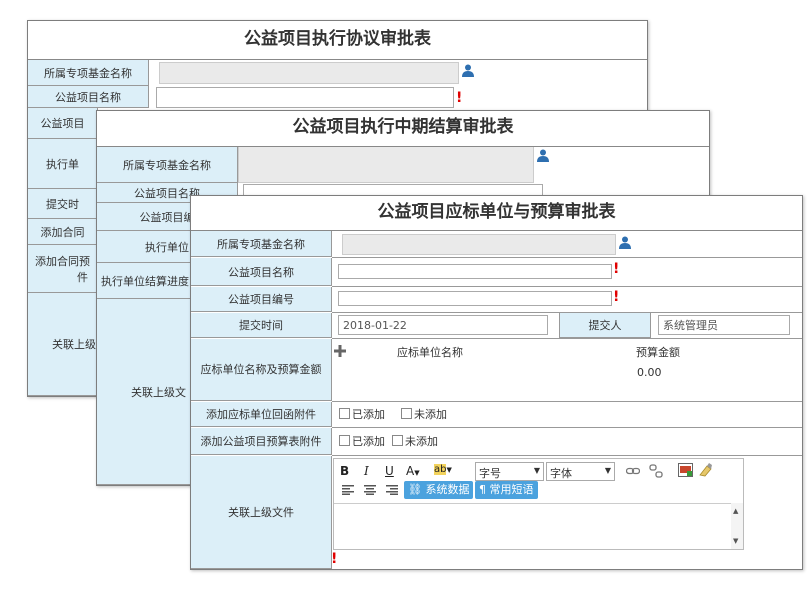 The height and width of the screenshot is (591, 807). I want to click on budget-value: 0.00, so click(649, 372).